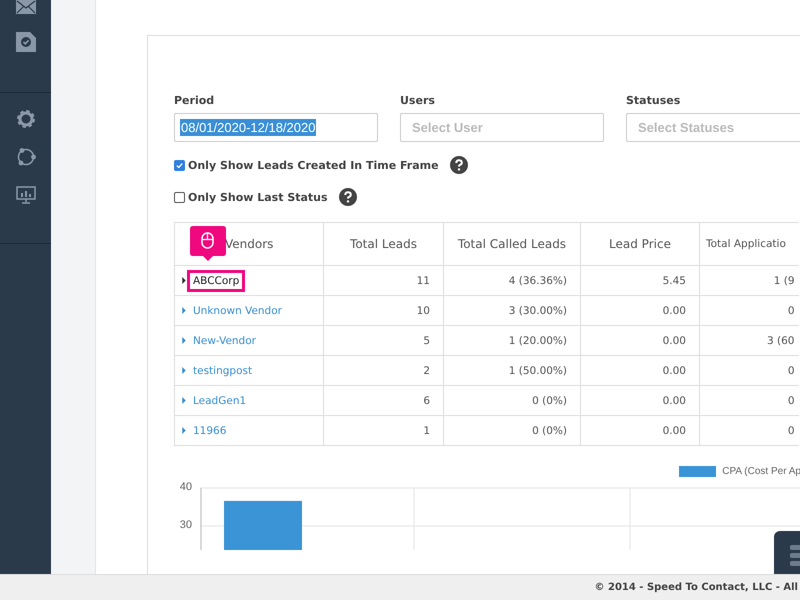 The width and height of the screenshot is (800, 600). Describe the element at coordinates (384, 281) in the screenshot. I see `table-cell: 11` at that location.